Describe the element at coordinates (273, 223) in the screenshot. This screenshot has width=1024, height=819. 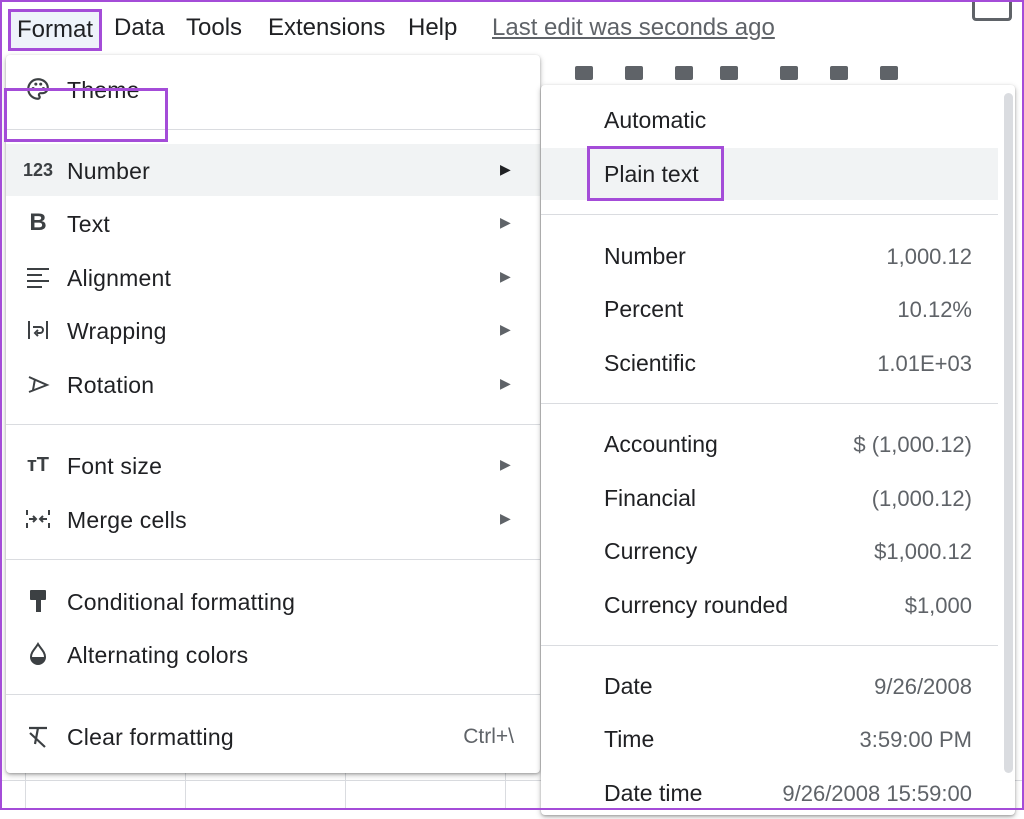
I see `menu-item-text: B Text ▶` at that location.